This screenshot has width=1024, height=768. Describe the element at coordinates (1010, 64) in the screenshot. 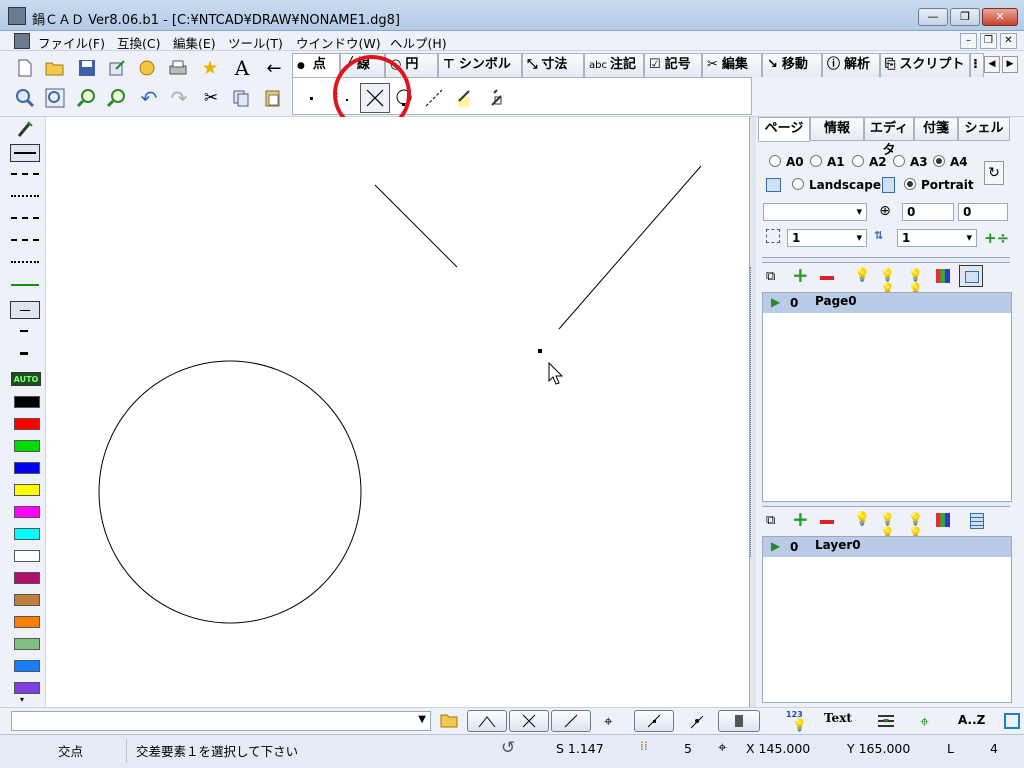

I see `tab-scroll-right-button: ▶` at that location.